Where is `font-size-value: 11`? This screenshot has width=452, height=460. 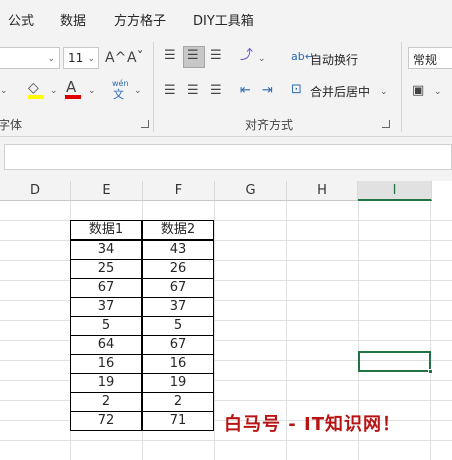
font-size-value: 11 is located at coordinates (76, 58).